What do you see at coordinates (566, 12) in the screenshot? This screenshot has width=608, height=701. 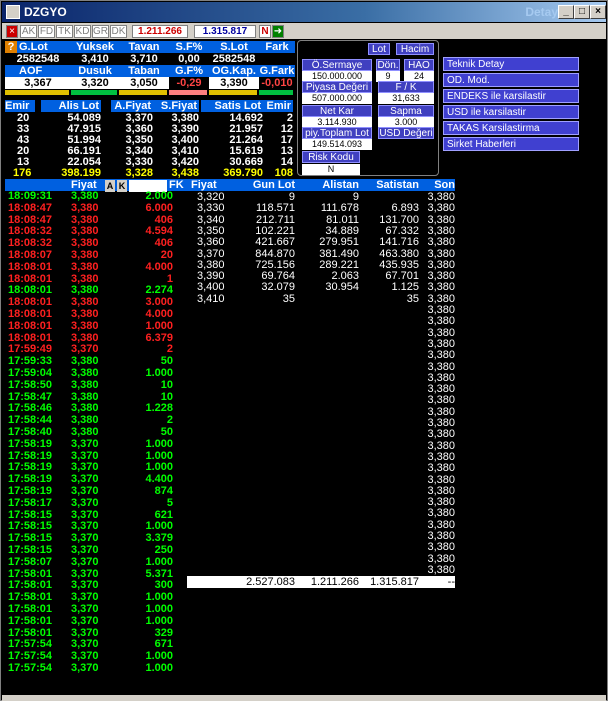 I see `minimize-icon: _` at bounding box center [566, 12].